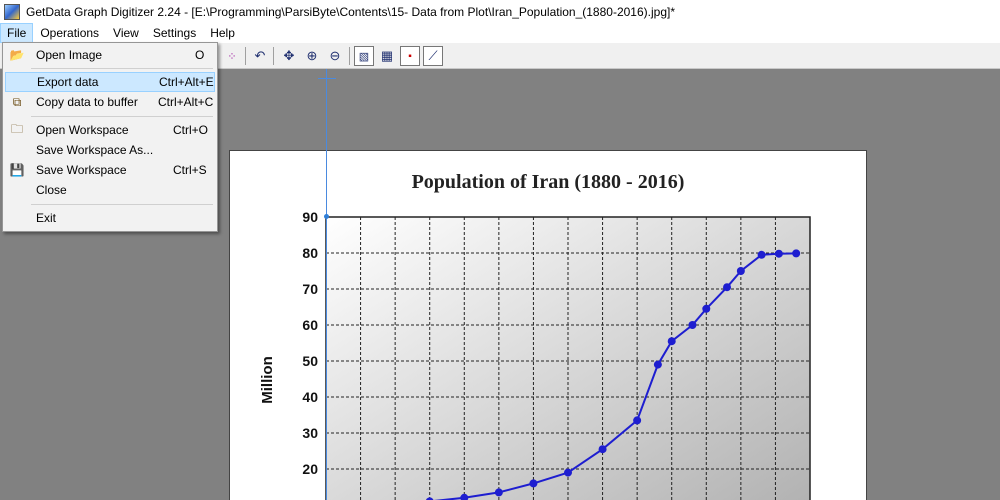 The width and height of the screenshot is (1000, 500). What do you see at coordinates (82, 130) in the screenshot?
I see `menu-item-label: Open Workspace` at bounding box center [82, 130].